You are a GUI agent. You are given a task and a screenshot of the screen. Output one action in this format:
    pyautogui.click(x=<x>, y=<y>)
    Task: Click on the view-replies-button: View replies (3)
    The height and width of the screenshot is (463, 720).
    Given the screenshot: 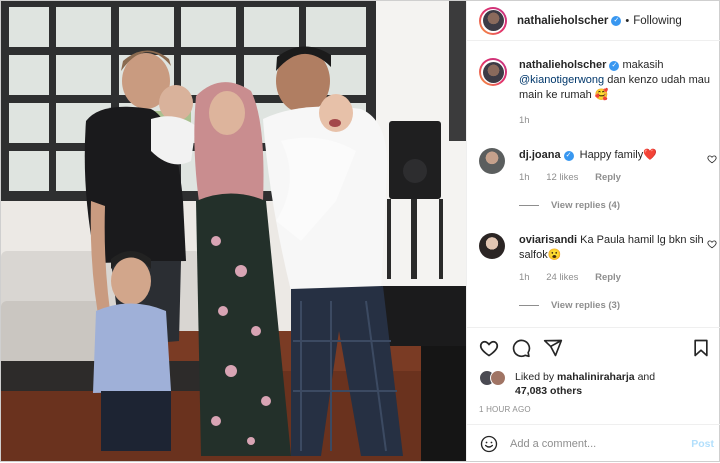 What is the action you would take?
    pyautogui.click(x=615, y=305)
    